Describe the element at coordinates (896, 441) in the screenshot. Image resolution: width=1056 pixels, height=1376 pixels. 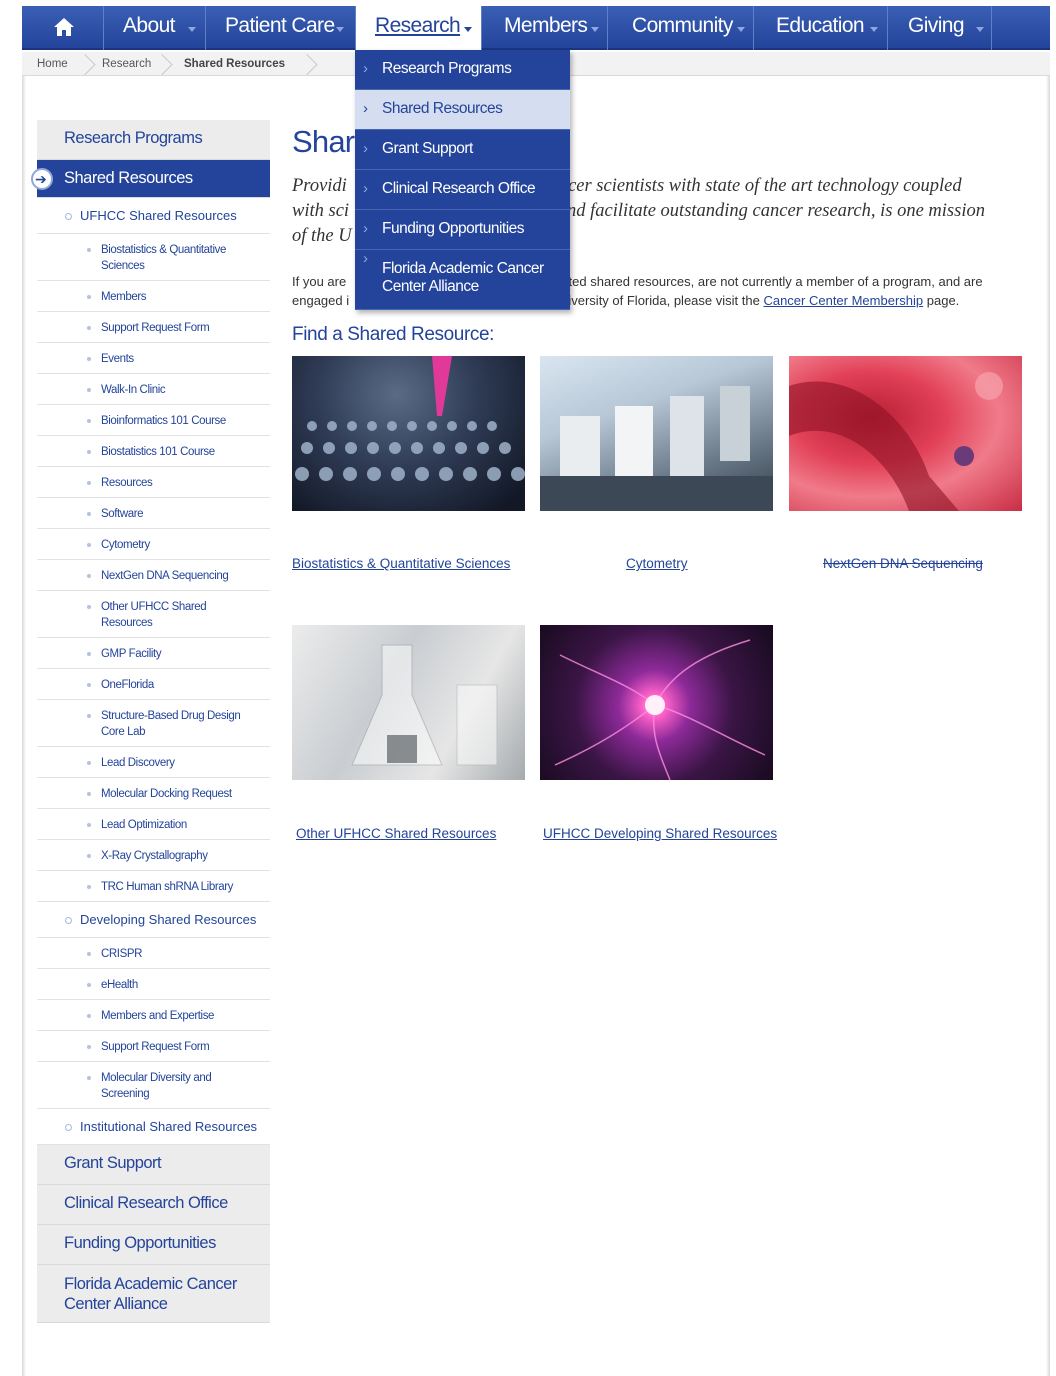
I see `tissue-illustration` at that location.